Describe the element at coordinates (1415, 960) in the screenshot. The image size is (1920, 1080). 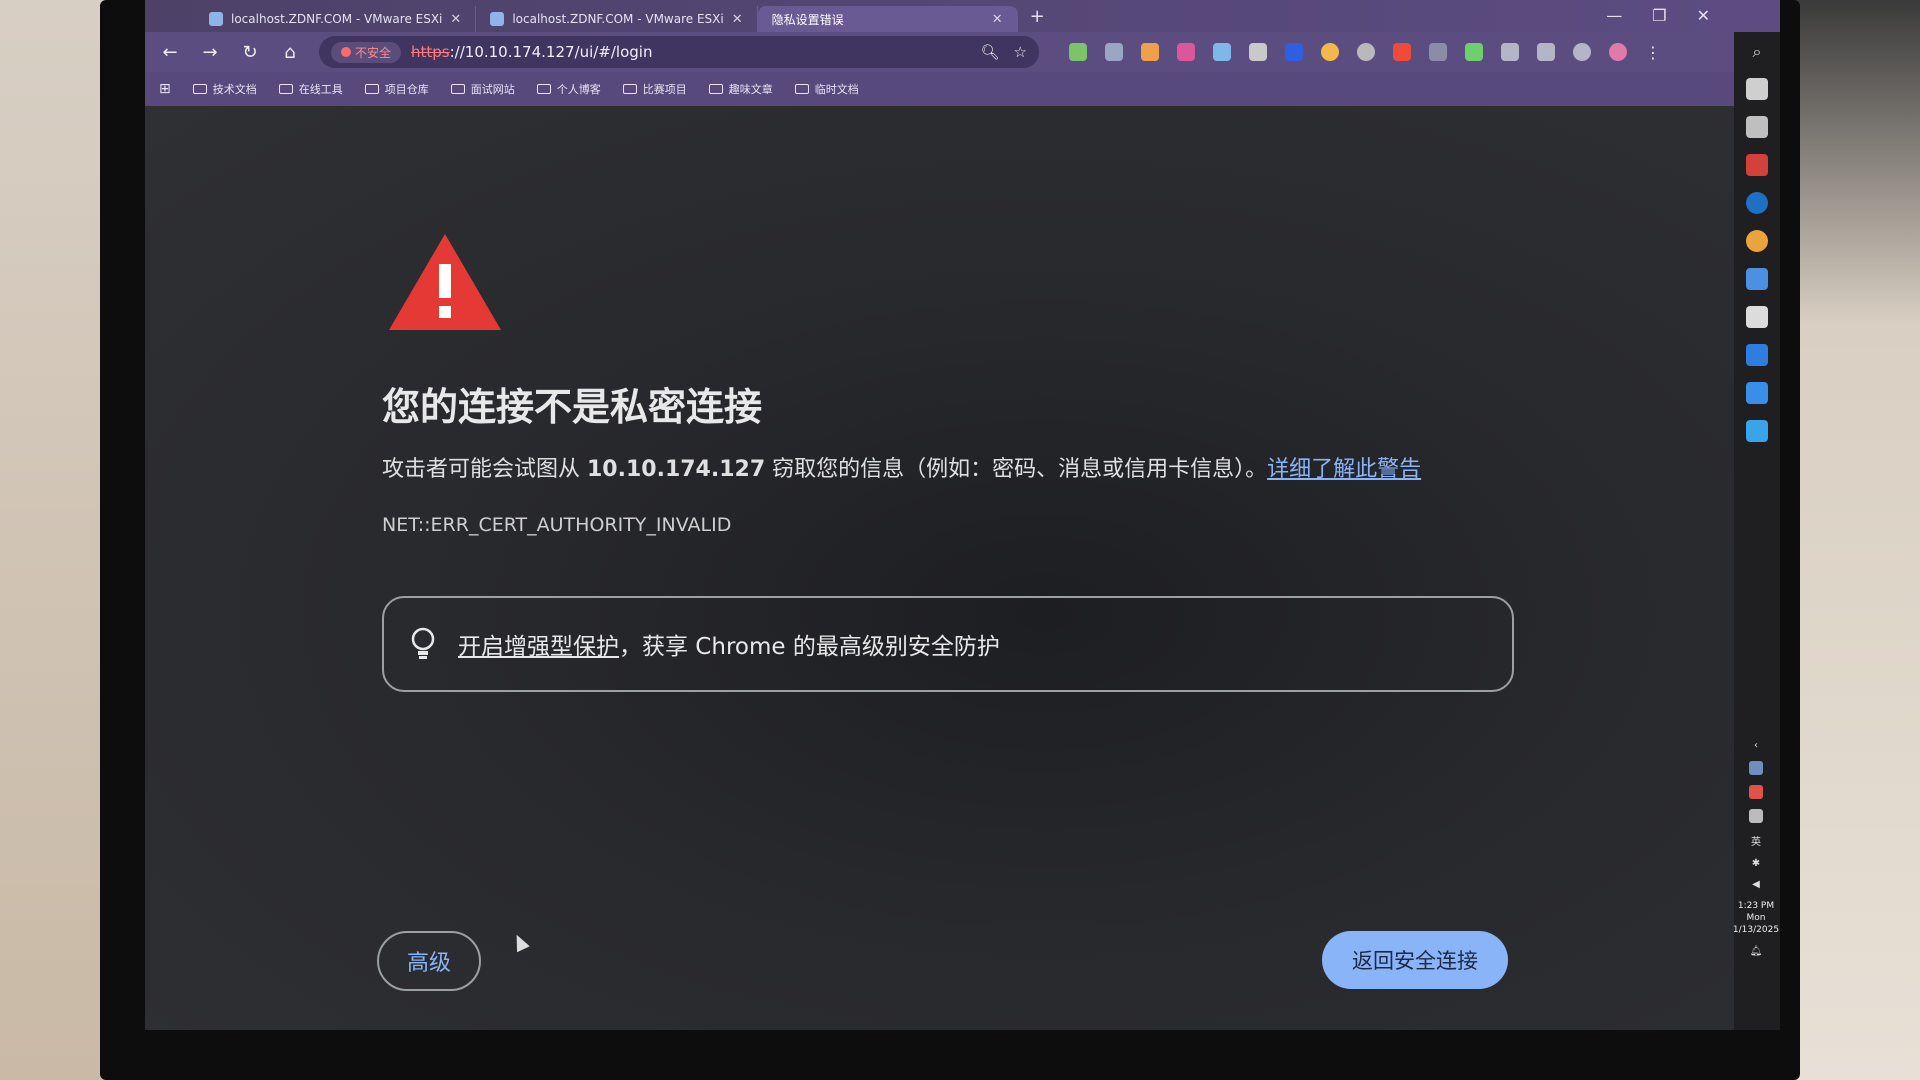
I see `back-to-safety-button: 返回安全连接` at that location.